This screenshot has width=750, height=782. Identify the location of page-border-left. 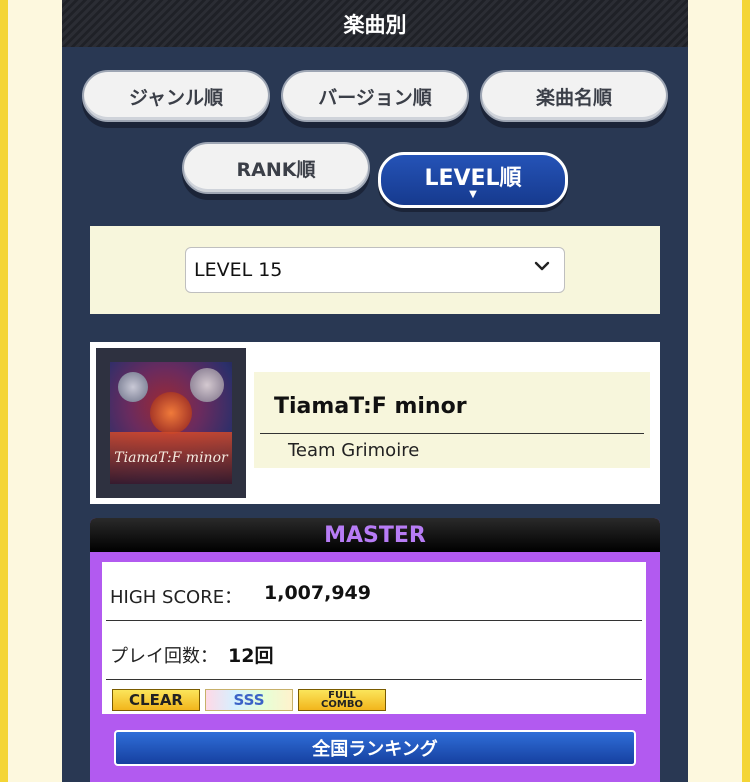
(4, 391).